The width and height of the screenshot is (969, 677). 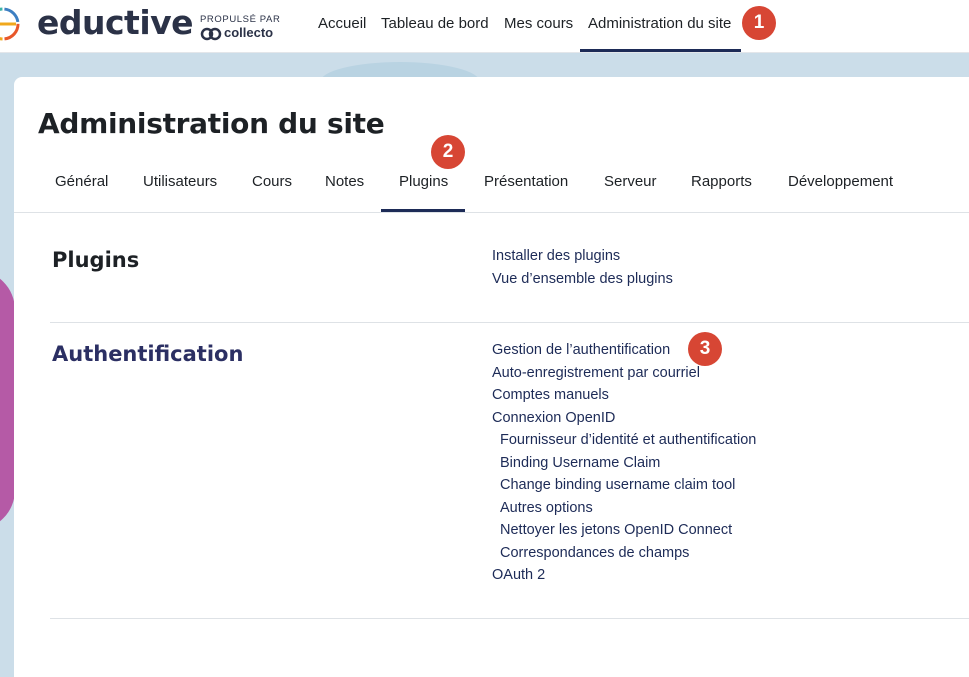 What do you see at coordinates (448, 152) in the screenshot?
I see `annotation-badge-2: 2` at bounding box center [448, 152].